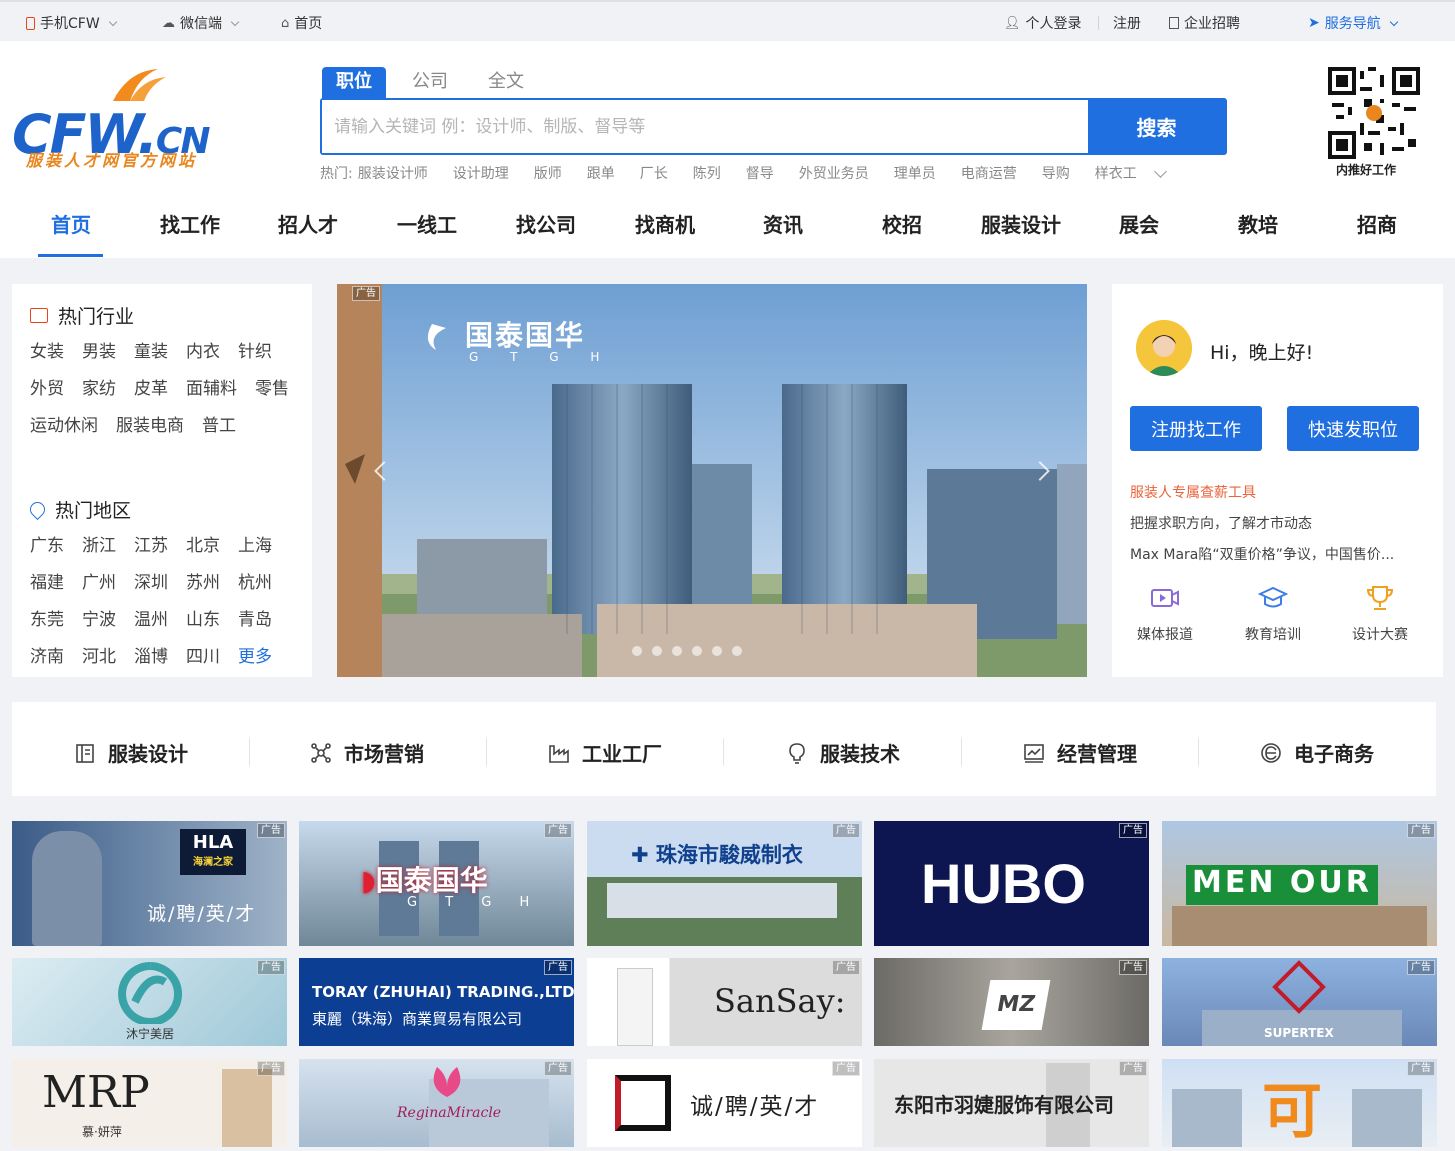 This screenshot has height=1151, width=1455. What do you see at coordinates (255, 657) in the screenshot?
I see `more-regions-link: 更多` at bounding box center [255, 657].